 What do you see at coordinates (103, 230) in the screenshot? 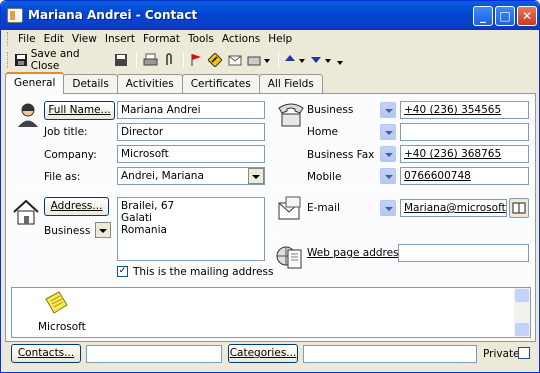
I see `address-type-dropdown` at bounding box center [103, 230].